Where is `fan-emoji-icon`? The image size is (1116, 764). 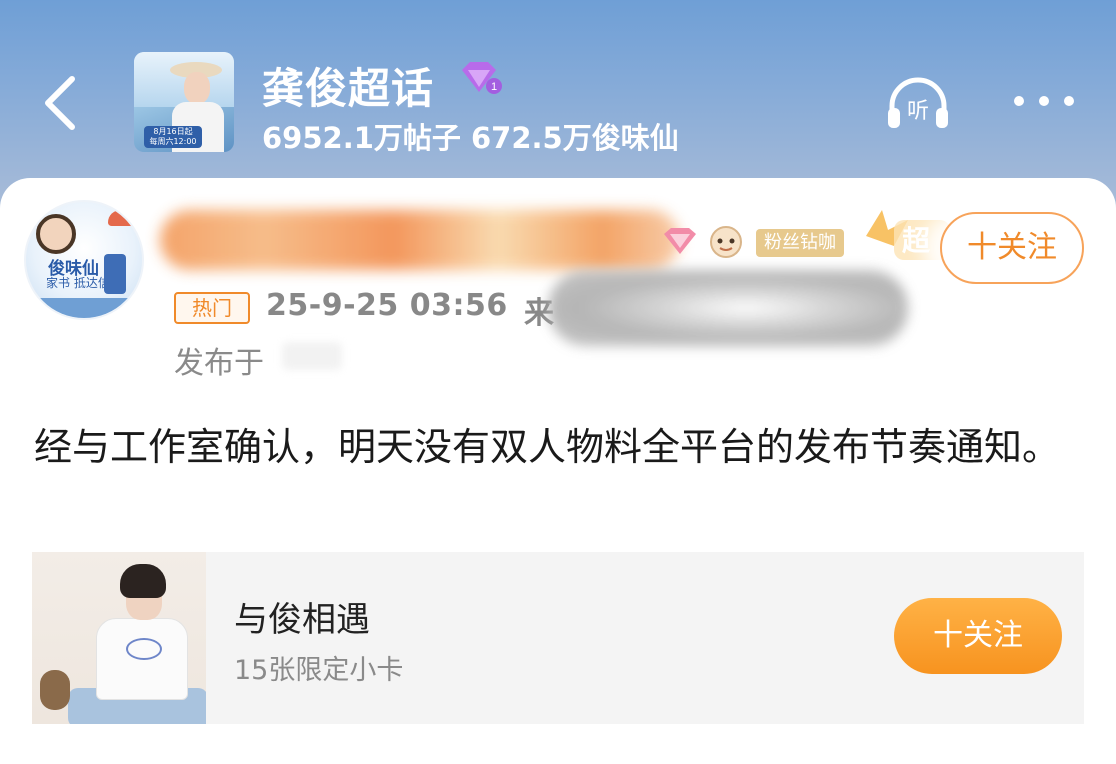
fan-emoji-icon is located at coordinates (726, 242).